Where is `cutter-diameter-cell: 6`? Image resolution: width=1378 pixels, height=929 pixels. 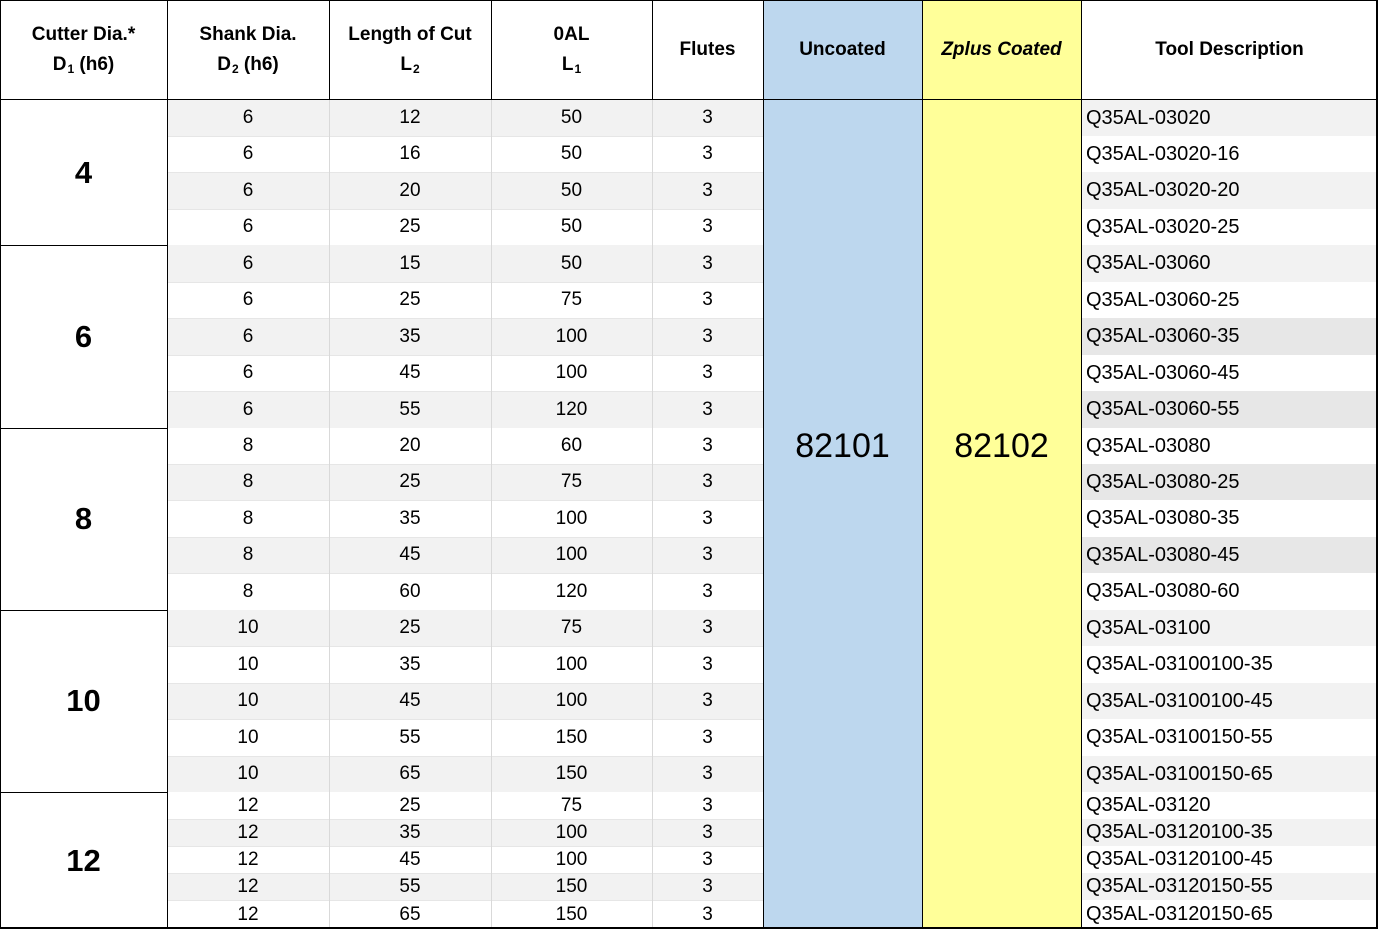 cutter-diameter-cell: 6 is located at coordinates (83, 336).